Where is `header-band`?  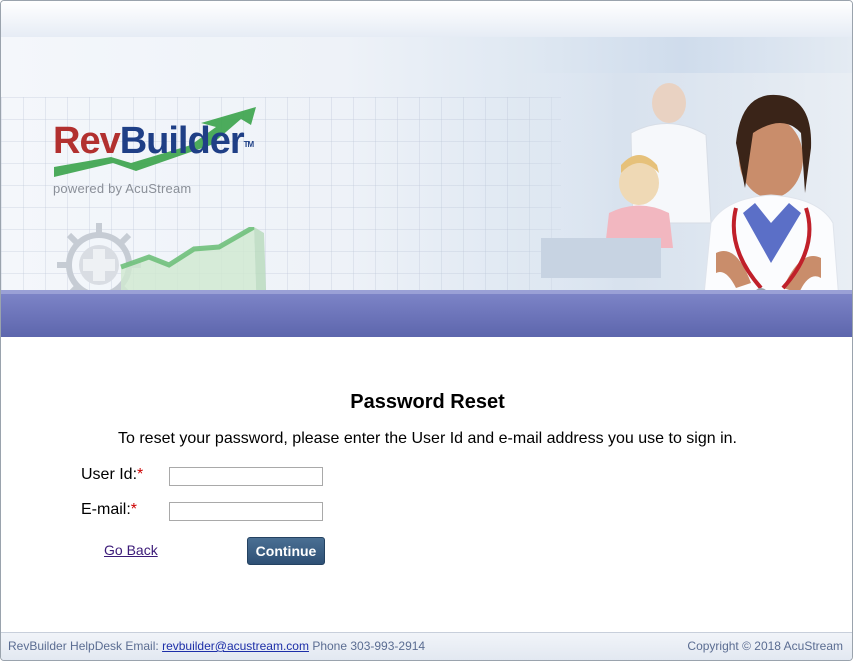 header-band is located at coordinates (426, 313).